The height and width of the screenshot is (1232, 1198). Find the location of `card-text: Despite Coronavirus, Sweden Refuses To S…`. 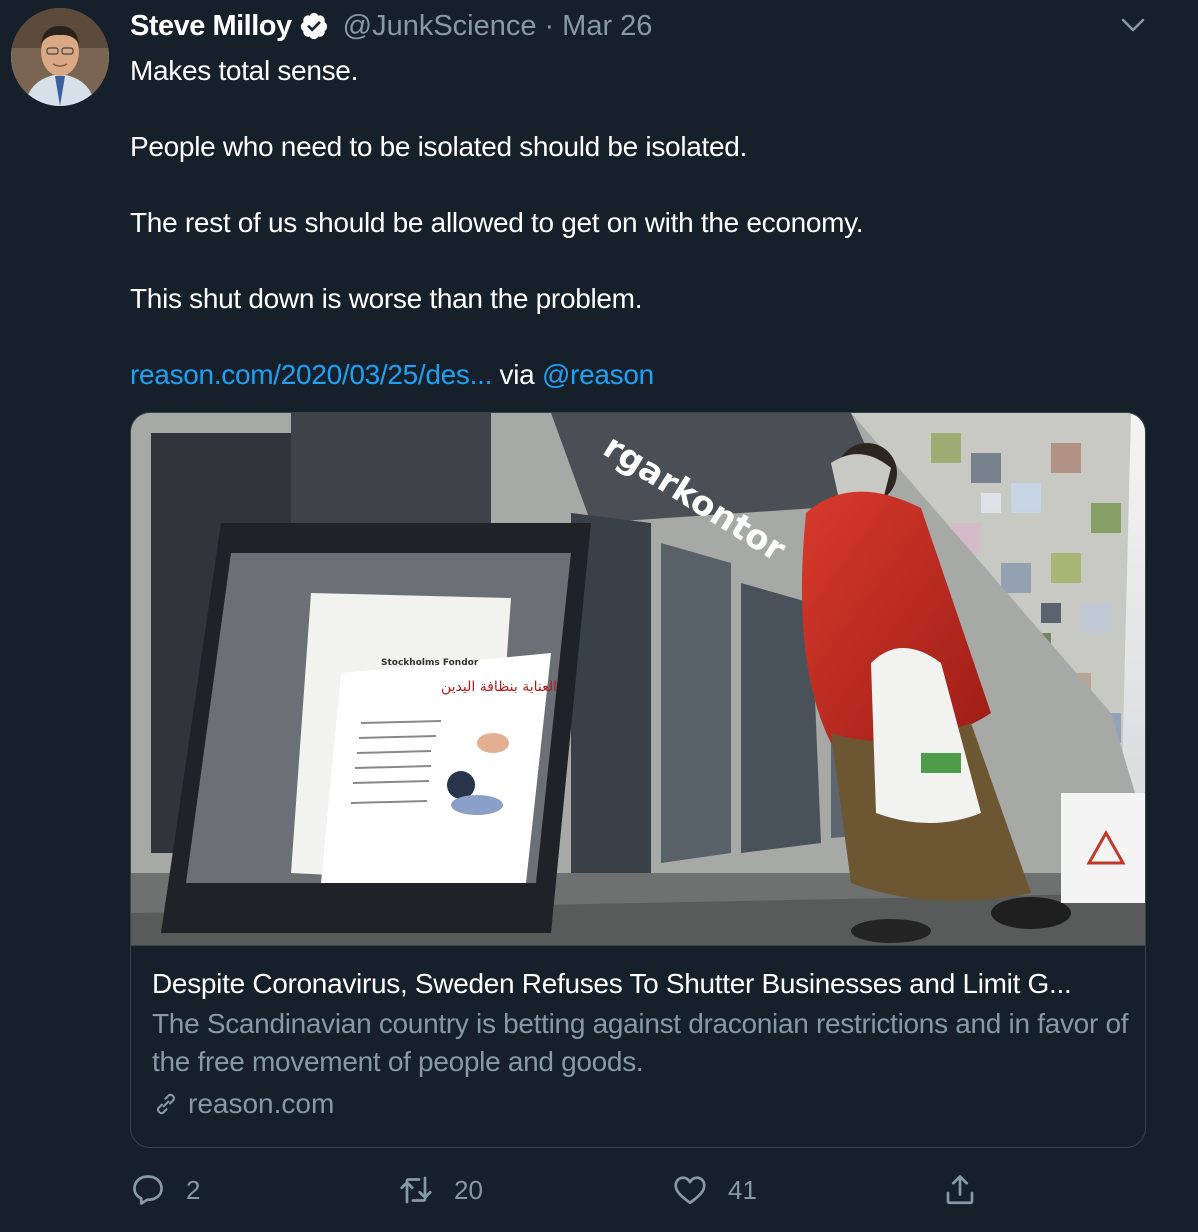

card-text: Despite Coronavirus, Sweden Refuses To S… is located at coordinates (642, 1044).